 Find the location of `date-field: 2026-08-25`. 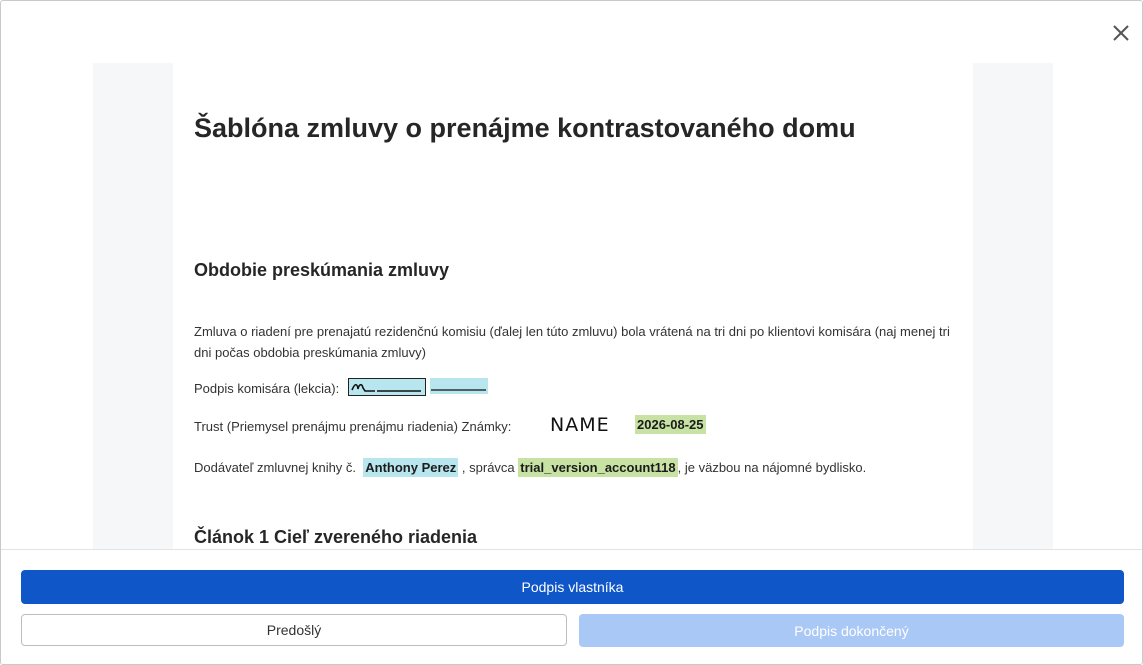

date-field: 2026-08-25 is located at coordinates (670, 424).